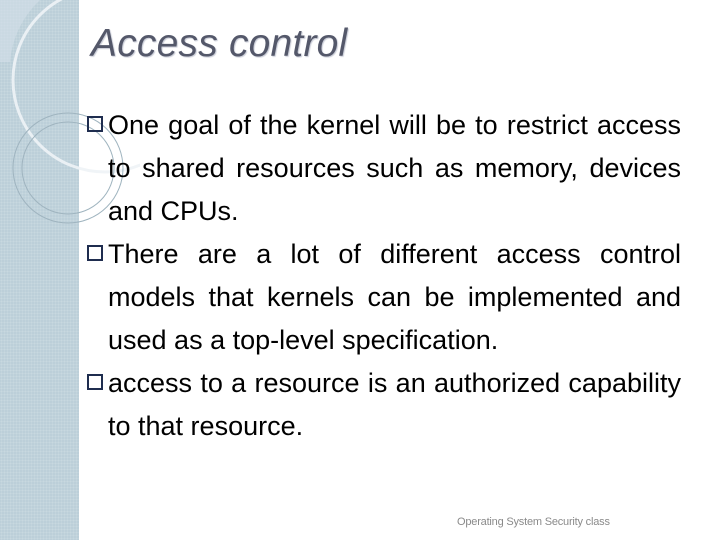 The height and width of the screenshot is (540, 720). Describe the element at coordinates (219, 43) in the screenshot. I see `slide-title: Access control` at that location.